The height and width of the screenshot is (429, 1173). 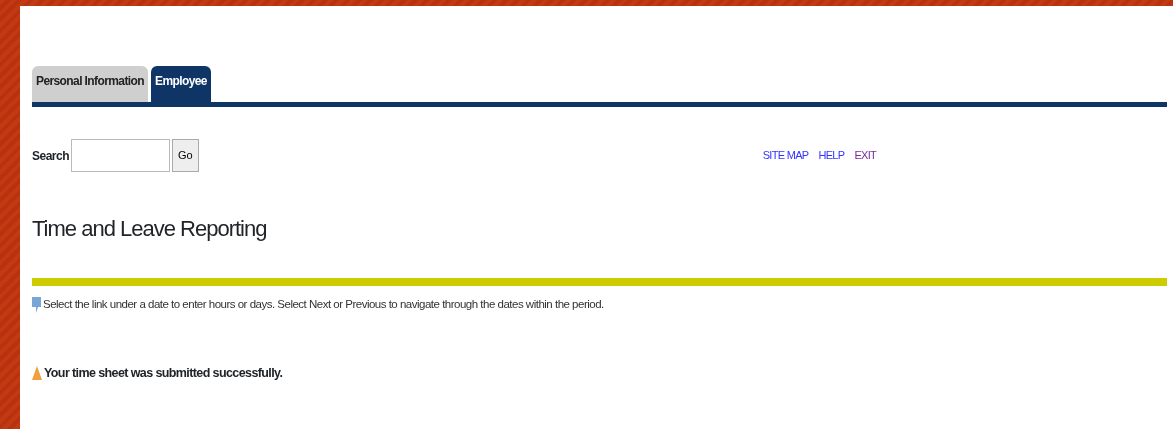 I want to click on search-label: Search, so click(x=51, y=156).